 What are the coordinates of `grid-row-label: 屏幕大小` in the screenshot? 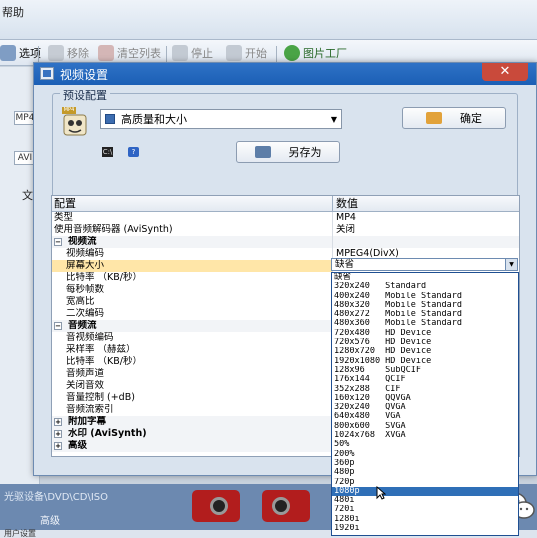 It's located at (85, 265).